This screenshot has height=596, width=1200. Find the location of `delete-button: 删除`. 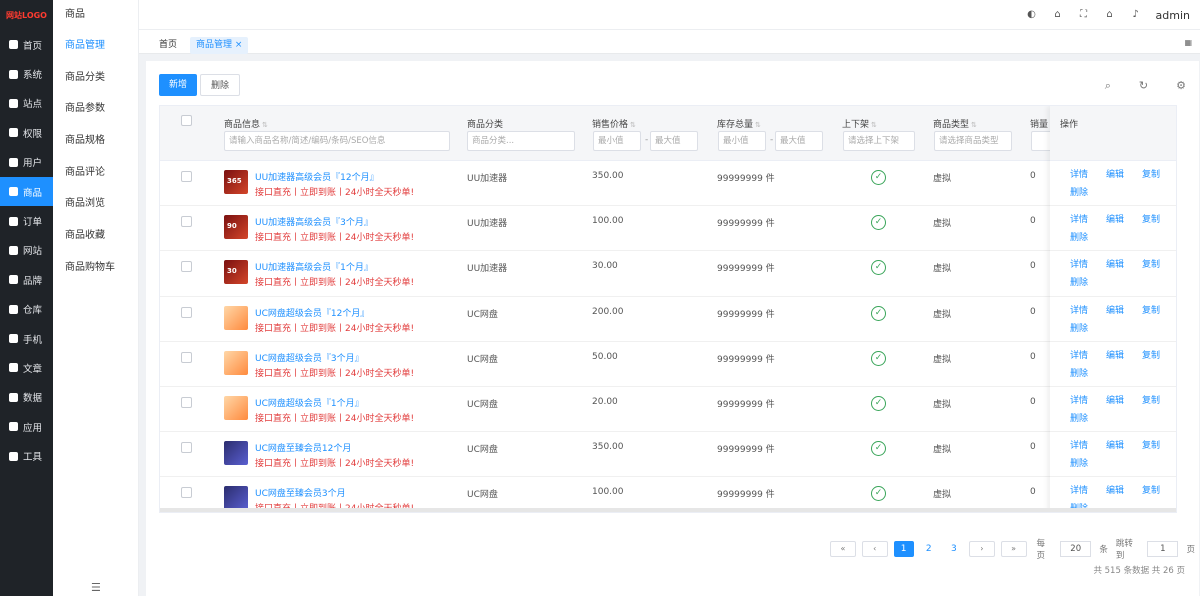

delete-button: 删除 is located at coordinates (220, 85).